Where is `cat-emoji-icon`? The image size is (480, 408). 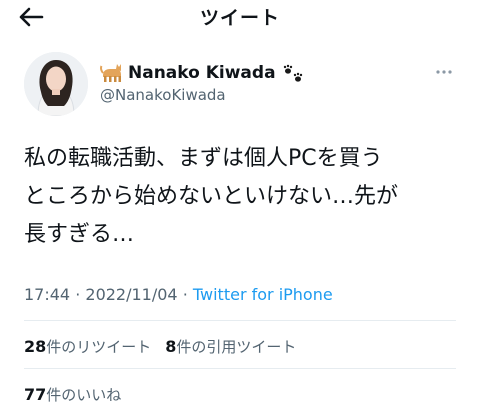
cat-emoji-icon is located at coordinates (110, 73).